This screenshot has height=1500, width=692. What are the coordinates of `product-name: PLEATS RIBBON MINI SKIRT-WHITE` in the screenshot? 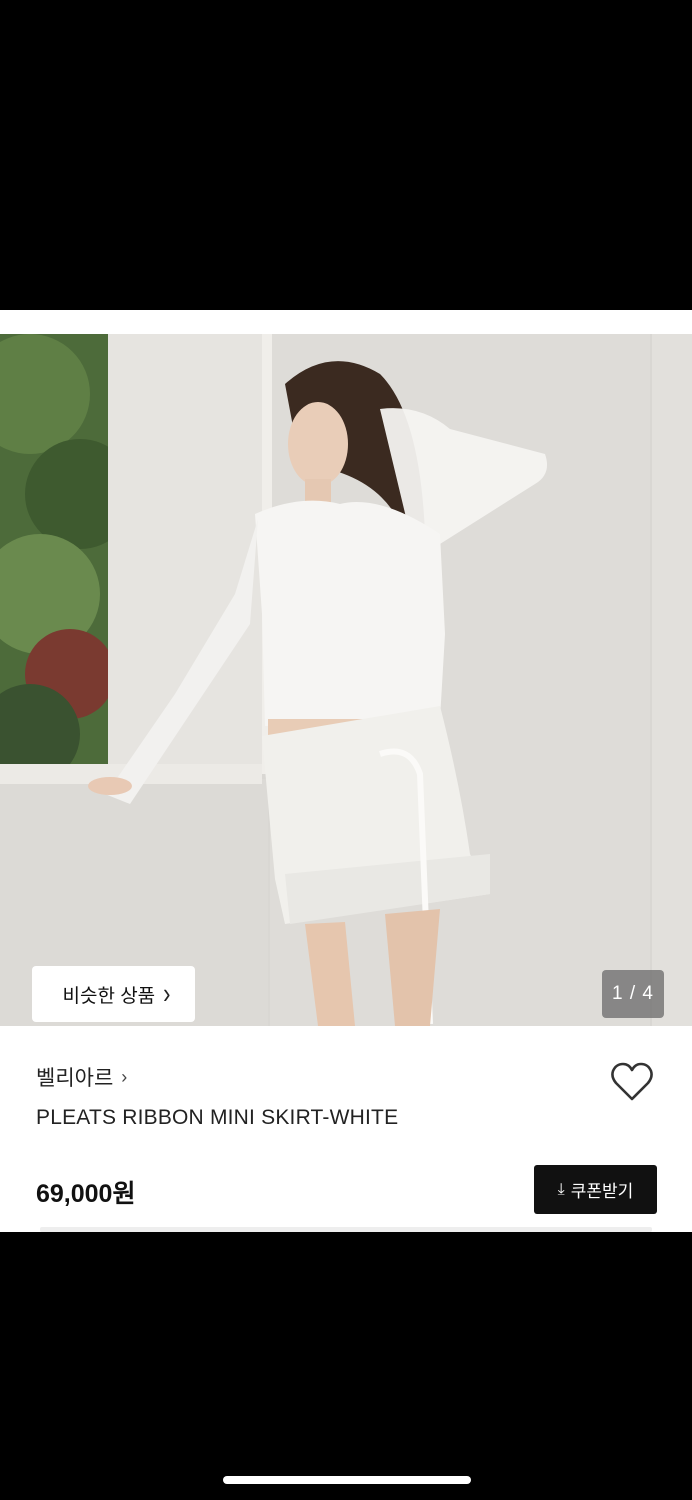 It's located at (217, 1117).